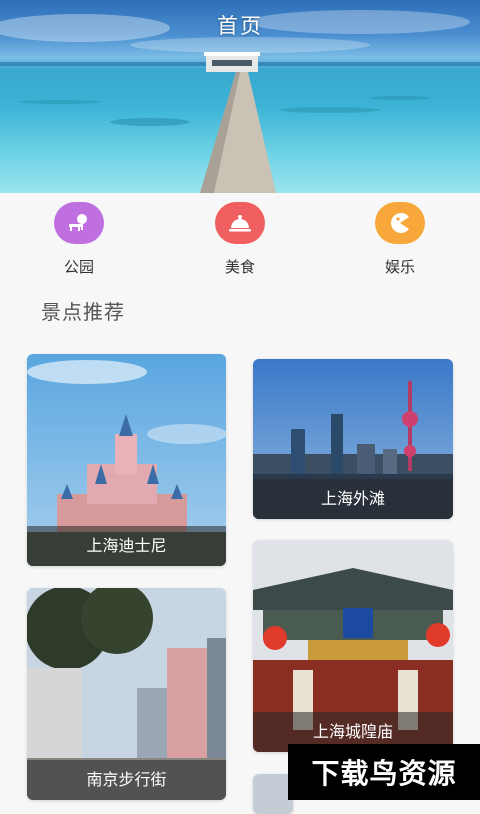 The width and height of the screenshot is (480, 814). I want to click on spot-card-nanjing-road: 南京步行街, so click(126, 694).